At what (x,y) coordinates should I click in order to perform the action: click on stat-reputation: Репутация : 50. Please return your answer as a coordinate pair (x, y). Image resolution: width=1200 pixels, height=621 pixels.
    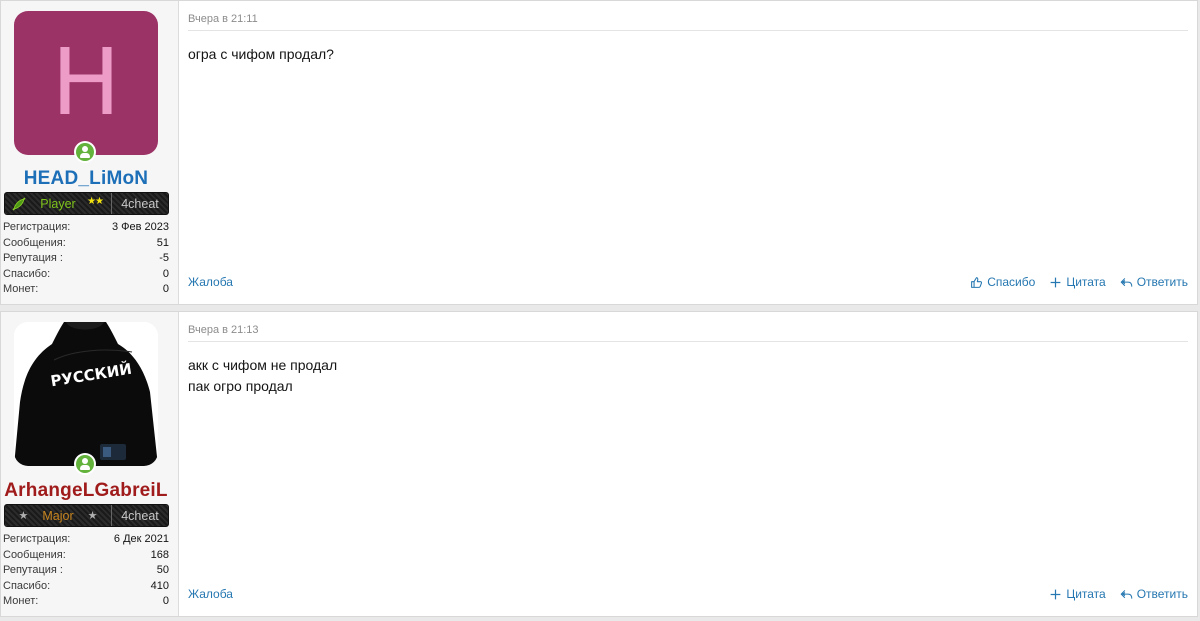
    Looking at the image, I should click on (86, 570).